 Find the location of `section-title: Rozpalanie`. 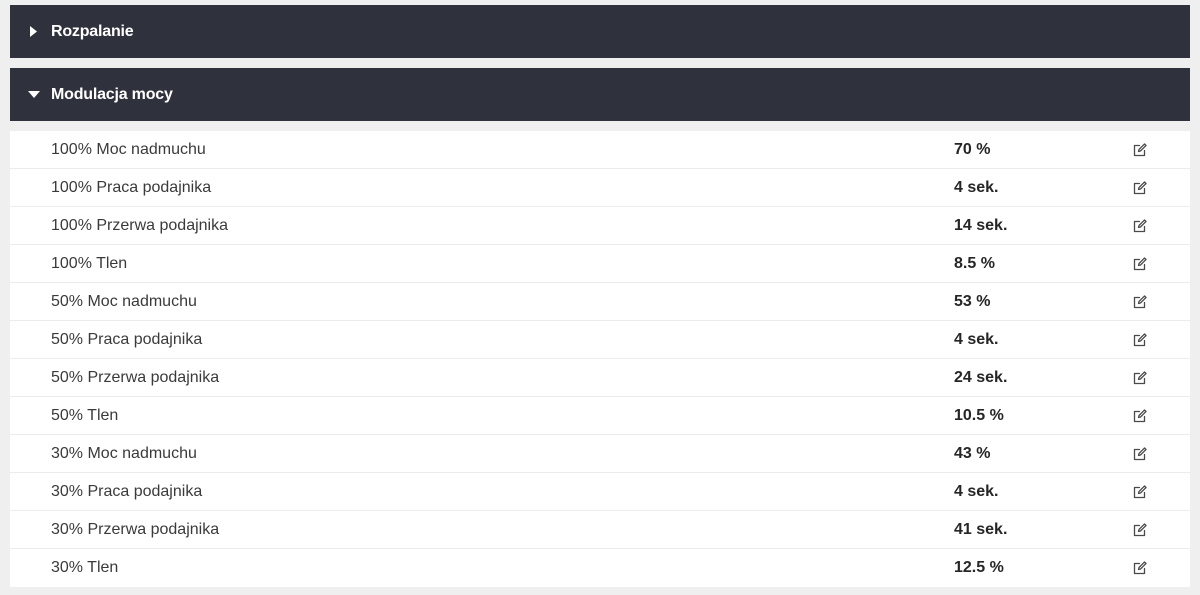

section-title: Rozpalanie is located at coordinates (92, 31).